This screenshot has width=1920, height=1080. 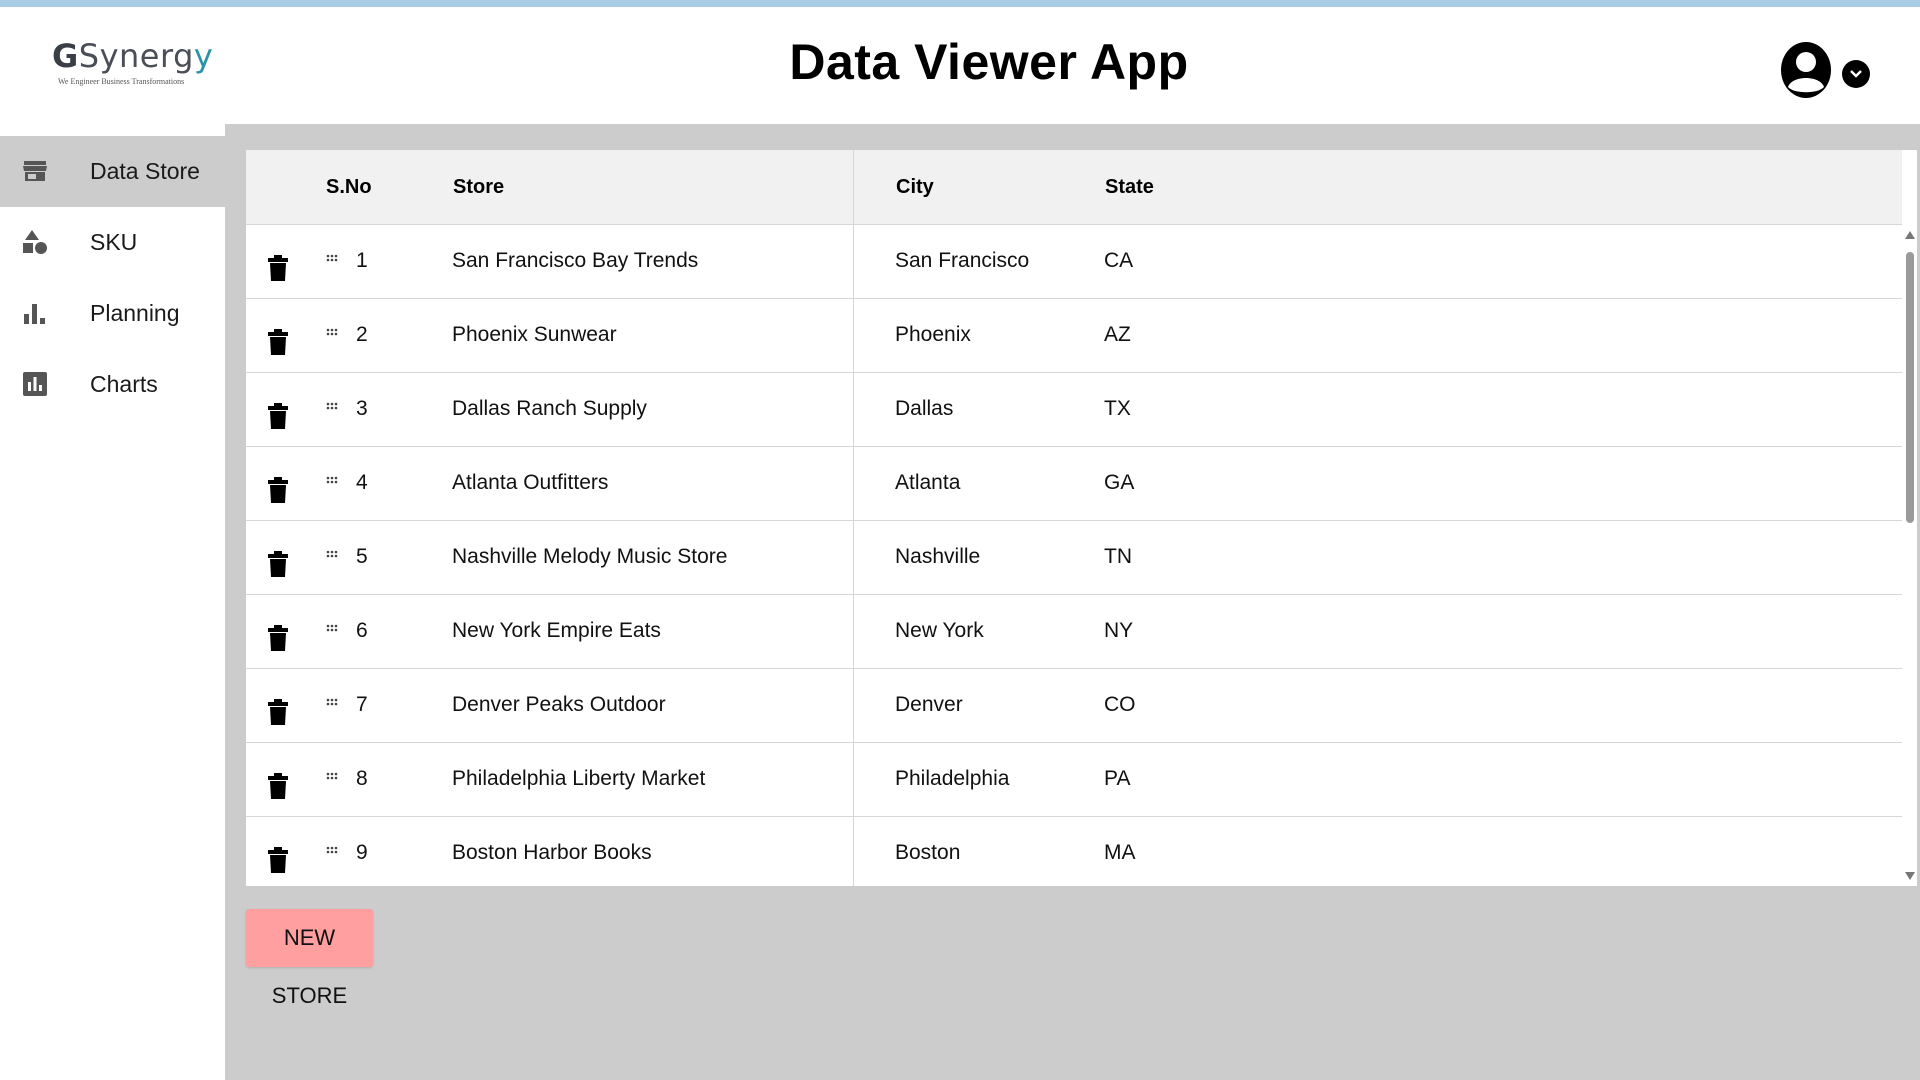 I want to click on cell-state: GA, so click(x=1119, y=482).